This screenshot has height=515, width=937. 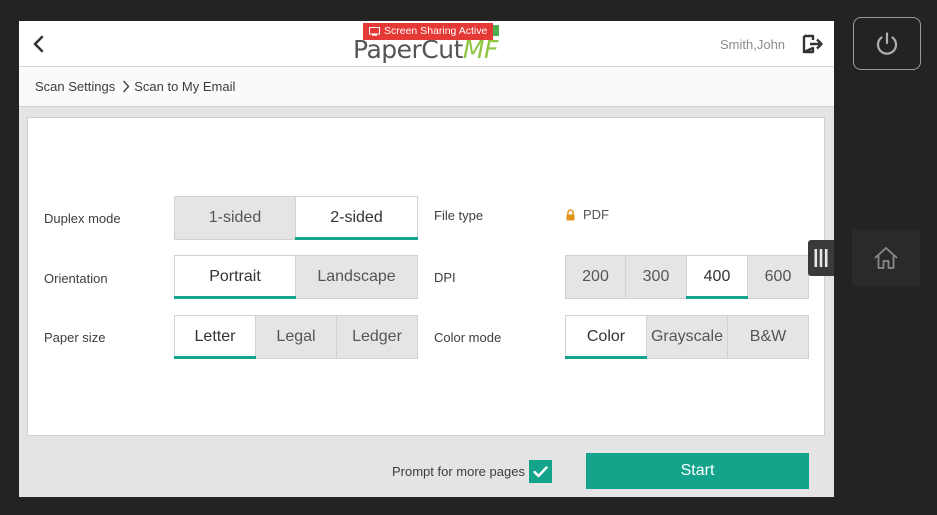 What do you see at coordinates (595, 277) in the screenshot?
I see `dpi-option-200: 200` at bounding box center [595, 277].